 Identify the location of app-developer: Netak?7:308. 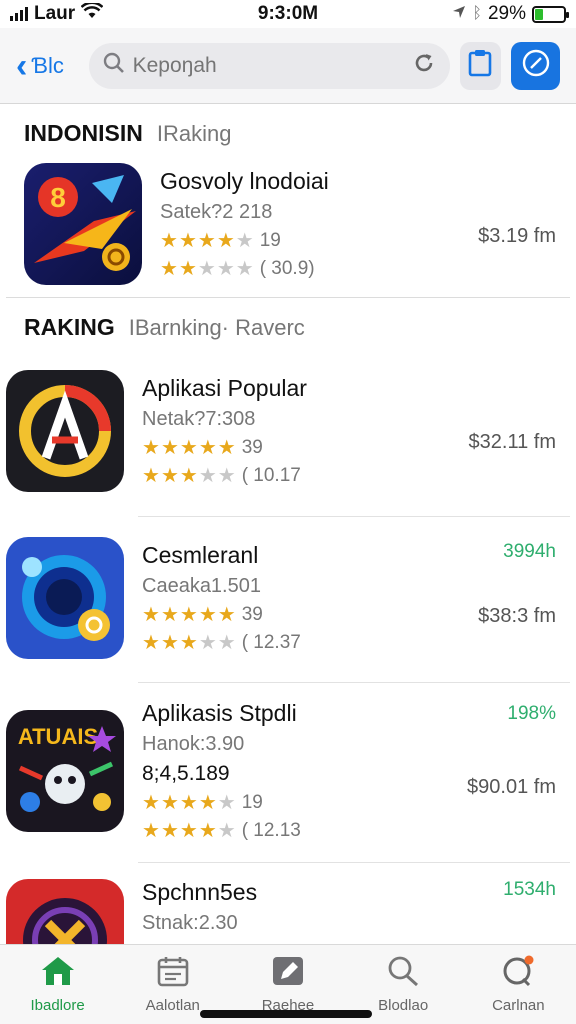
(199, 418).